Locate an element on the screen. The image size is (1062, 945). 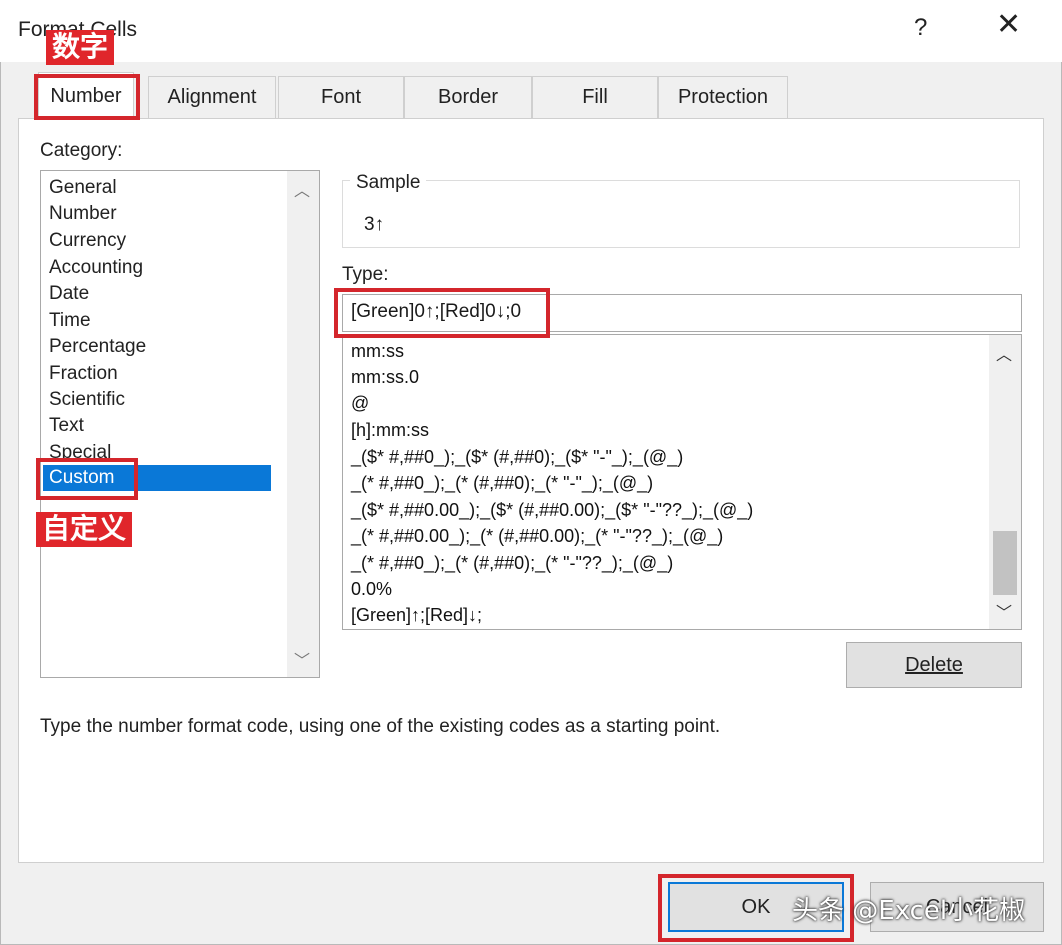
format-item: _(* #,##0_);_(* (#,##0);_(* "-"_);_(@_) is located at coordinates (502, 483).